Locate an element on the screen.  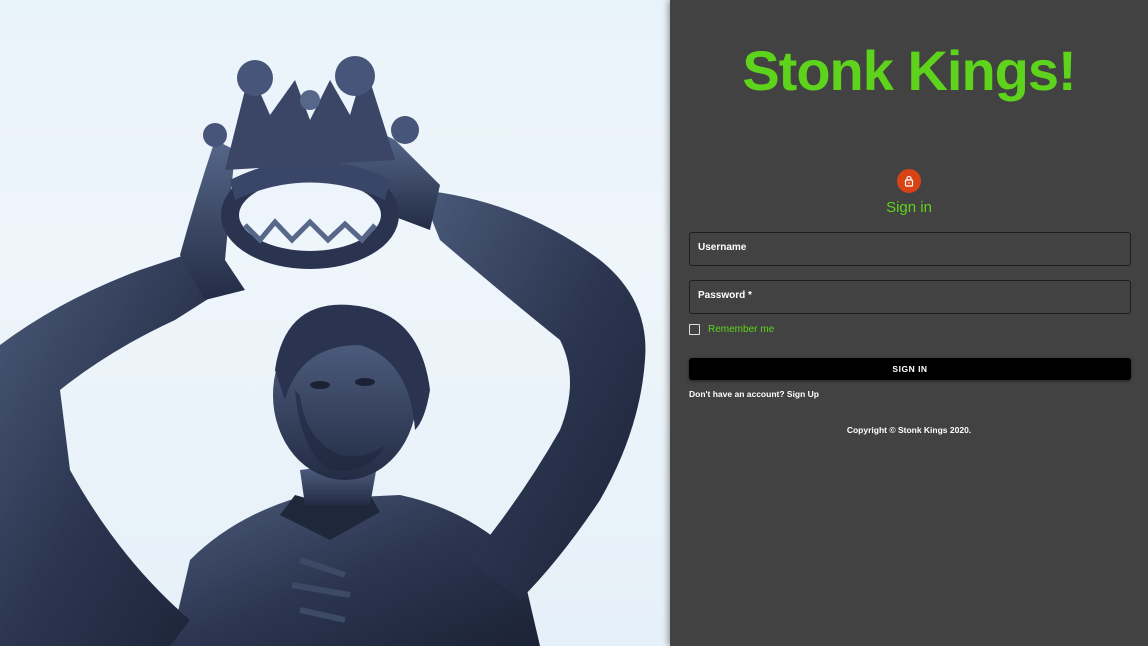
remember-me: Remember me is located at coordinates (731, 329).